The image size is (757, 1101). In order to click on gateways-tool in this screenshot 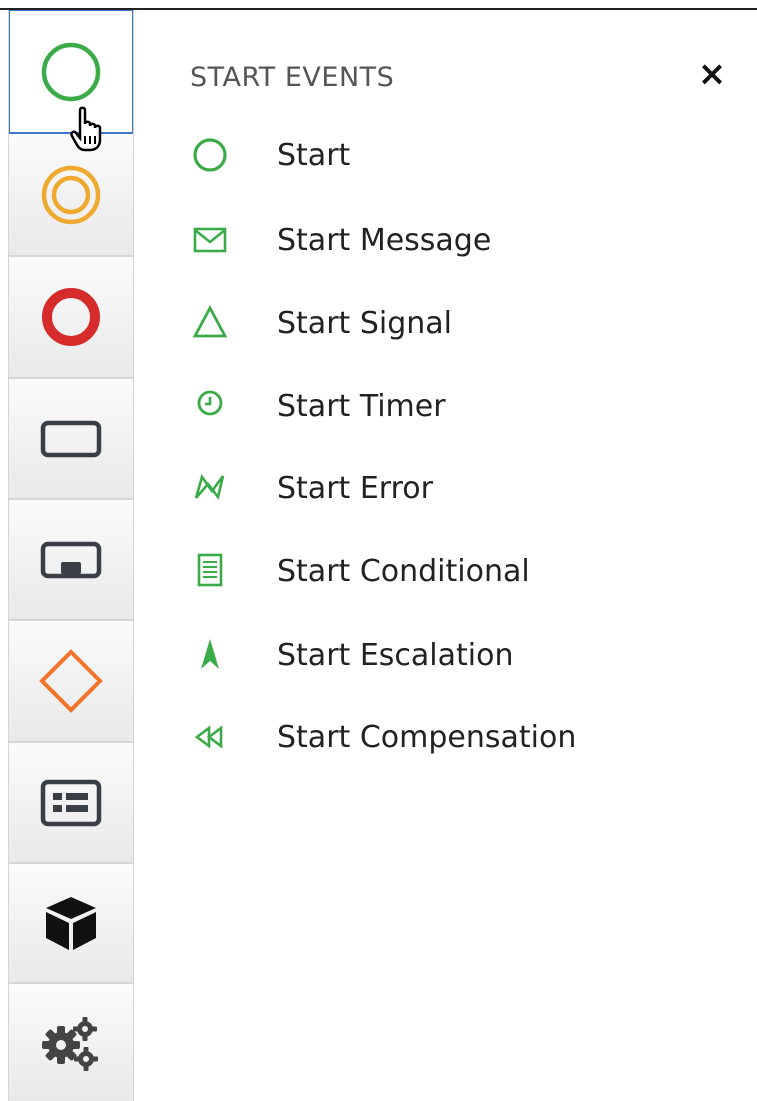, I will do `click(71, 682)`.